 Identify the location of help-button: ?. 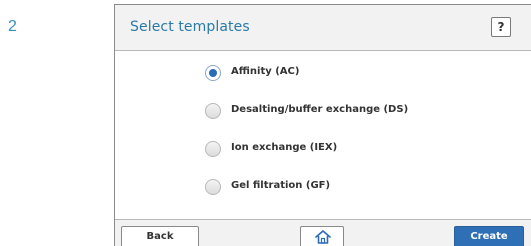
(501, 27).